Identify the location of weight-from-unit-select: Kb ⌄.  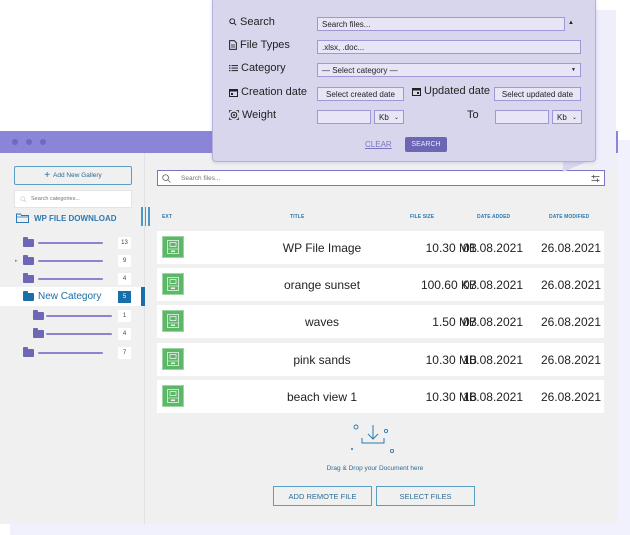
(389, 117).